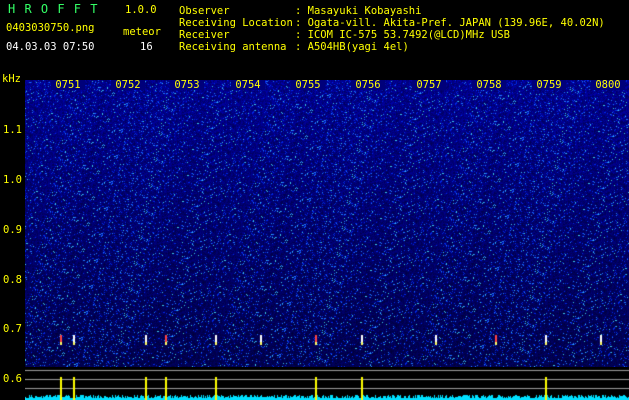  I want to click on y-tick-label: 0.6, so click(12, 379).